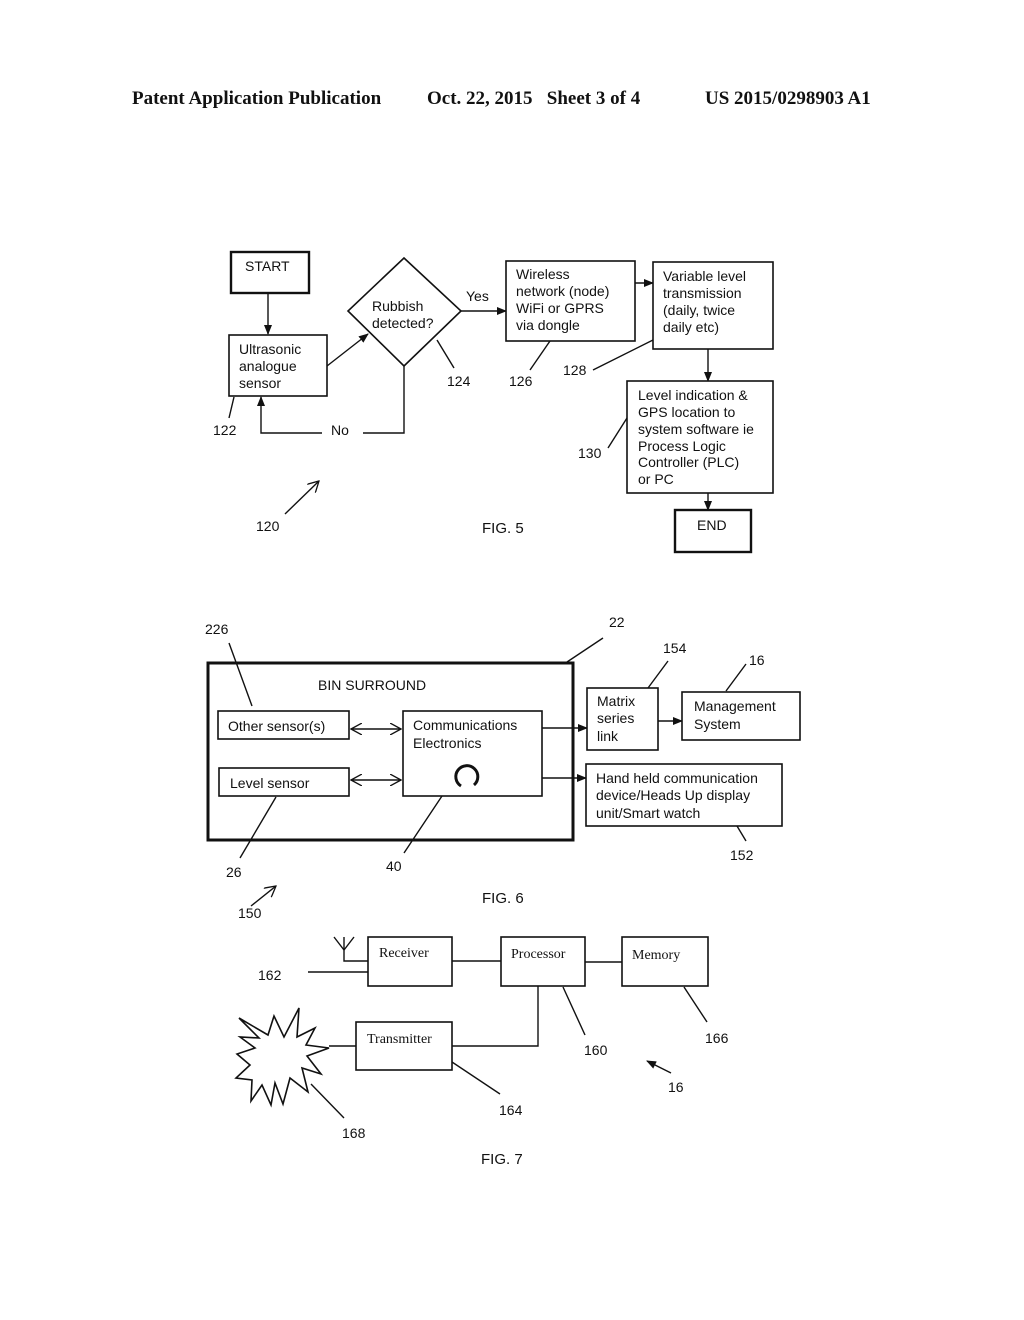 The height and width of the screenshot is (1320, 1024). What do you see at coordinates (699, 310) in the screenshot?
I see `variable-line-3: (daily, twice` at bounding box center [699, 310].